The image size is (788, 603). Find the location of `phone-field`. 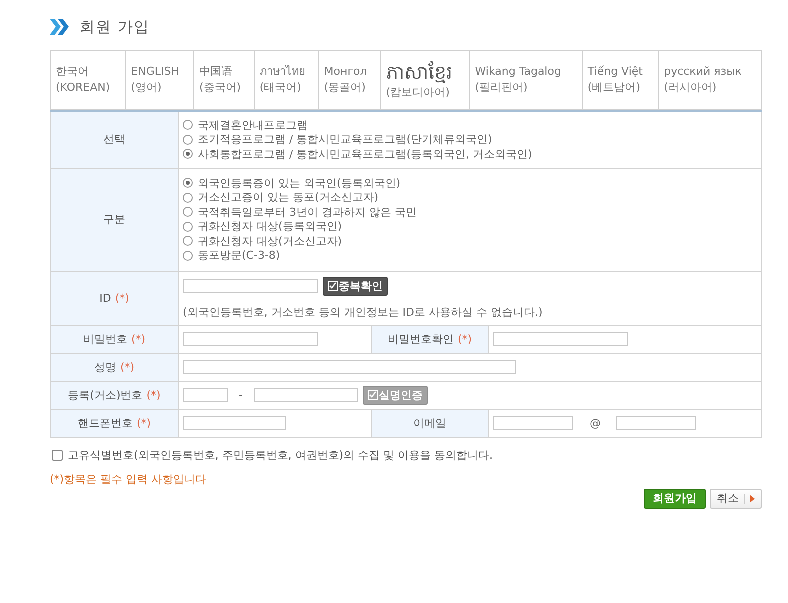

phone-field is located at coordinates (234, 423).